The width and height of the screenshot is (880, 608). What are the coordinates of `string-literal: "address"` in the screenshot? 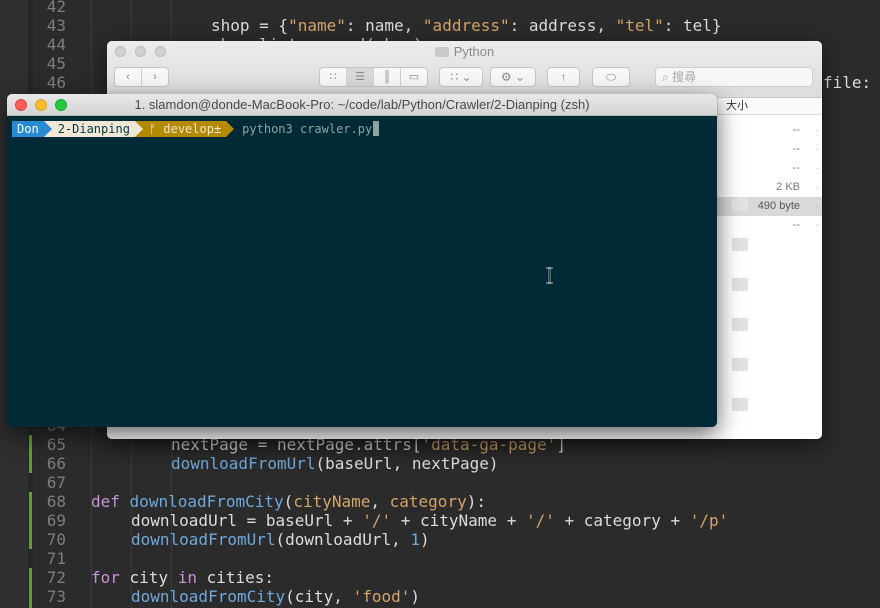 It's located at (466, 25).